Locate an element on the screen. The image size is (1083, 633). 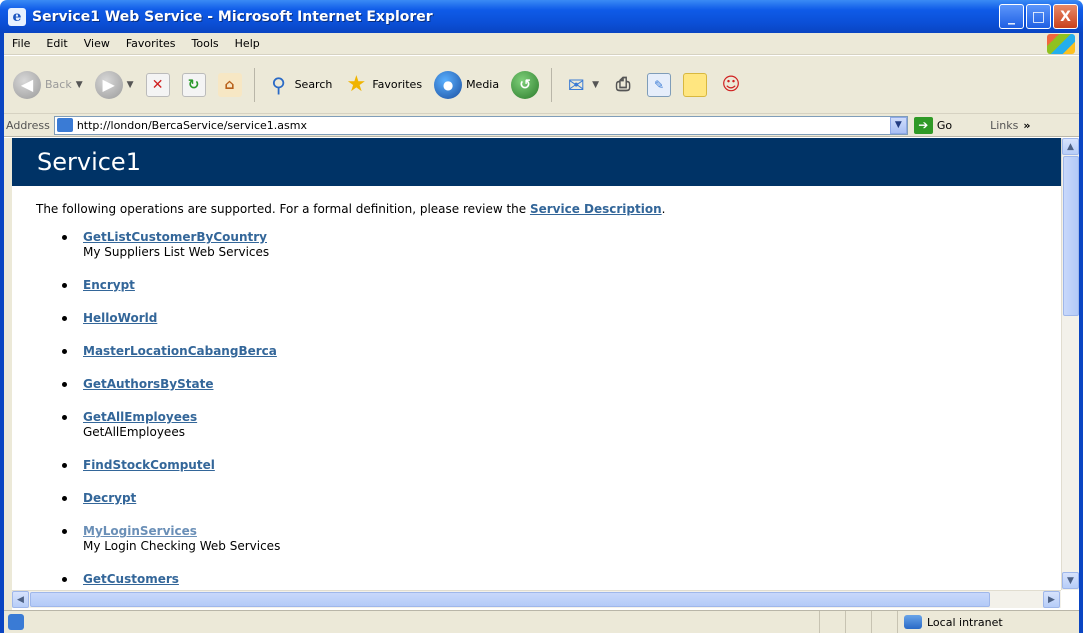
mail-button: ✉ ▼ is located at coordinates (581, 85).